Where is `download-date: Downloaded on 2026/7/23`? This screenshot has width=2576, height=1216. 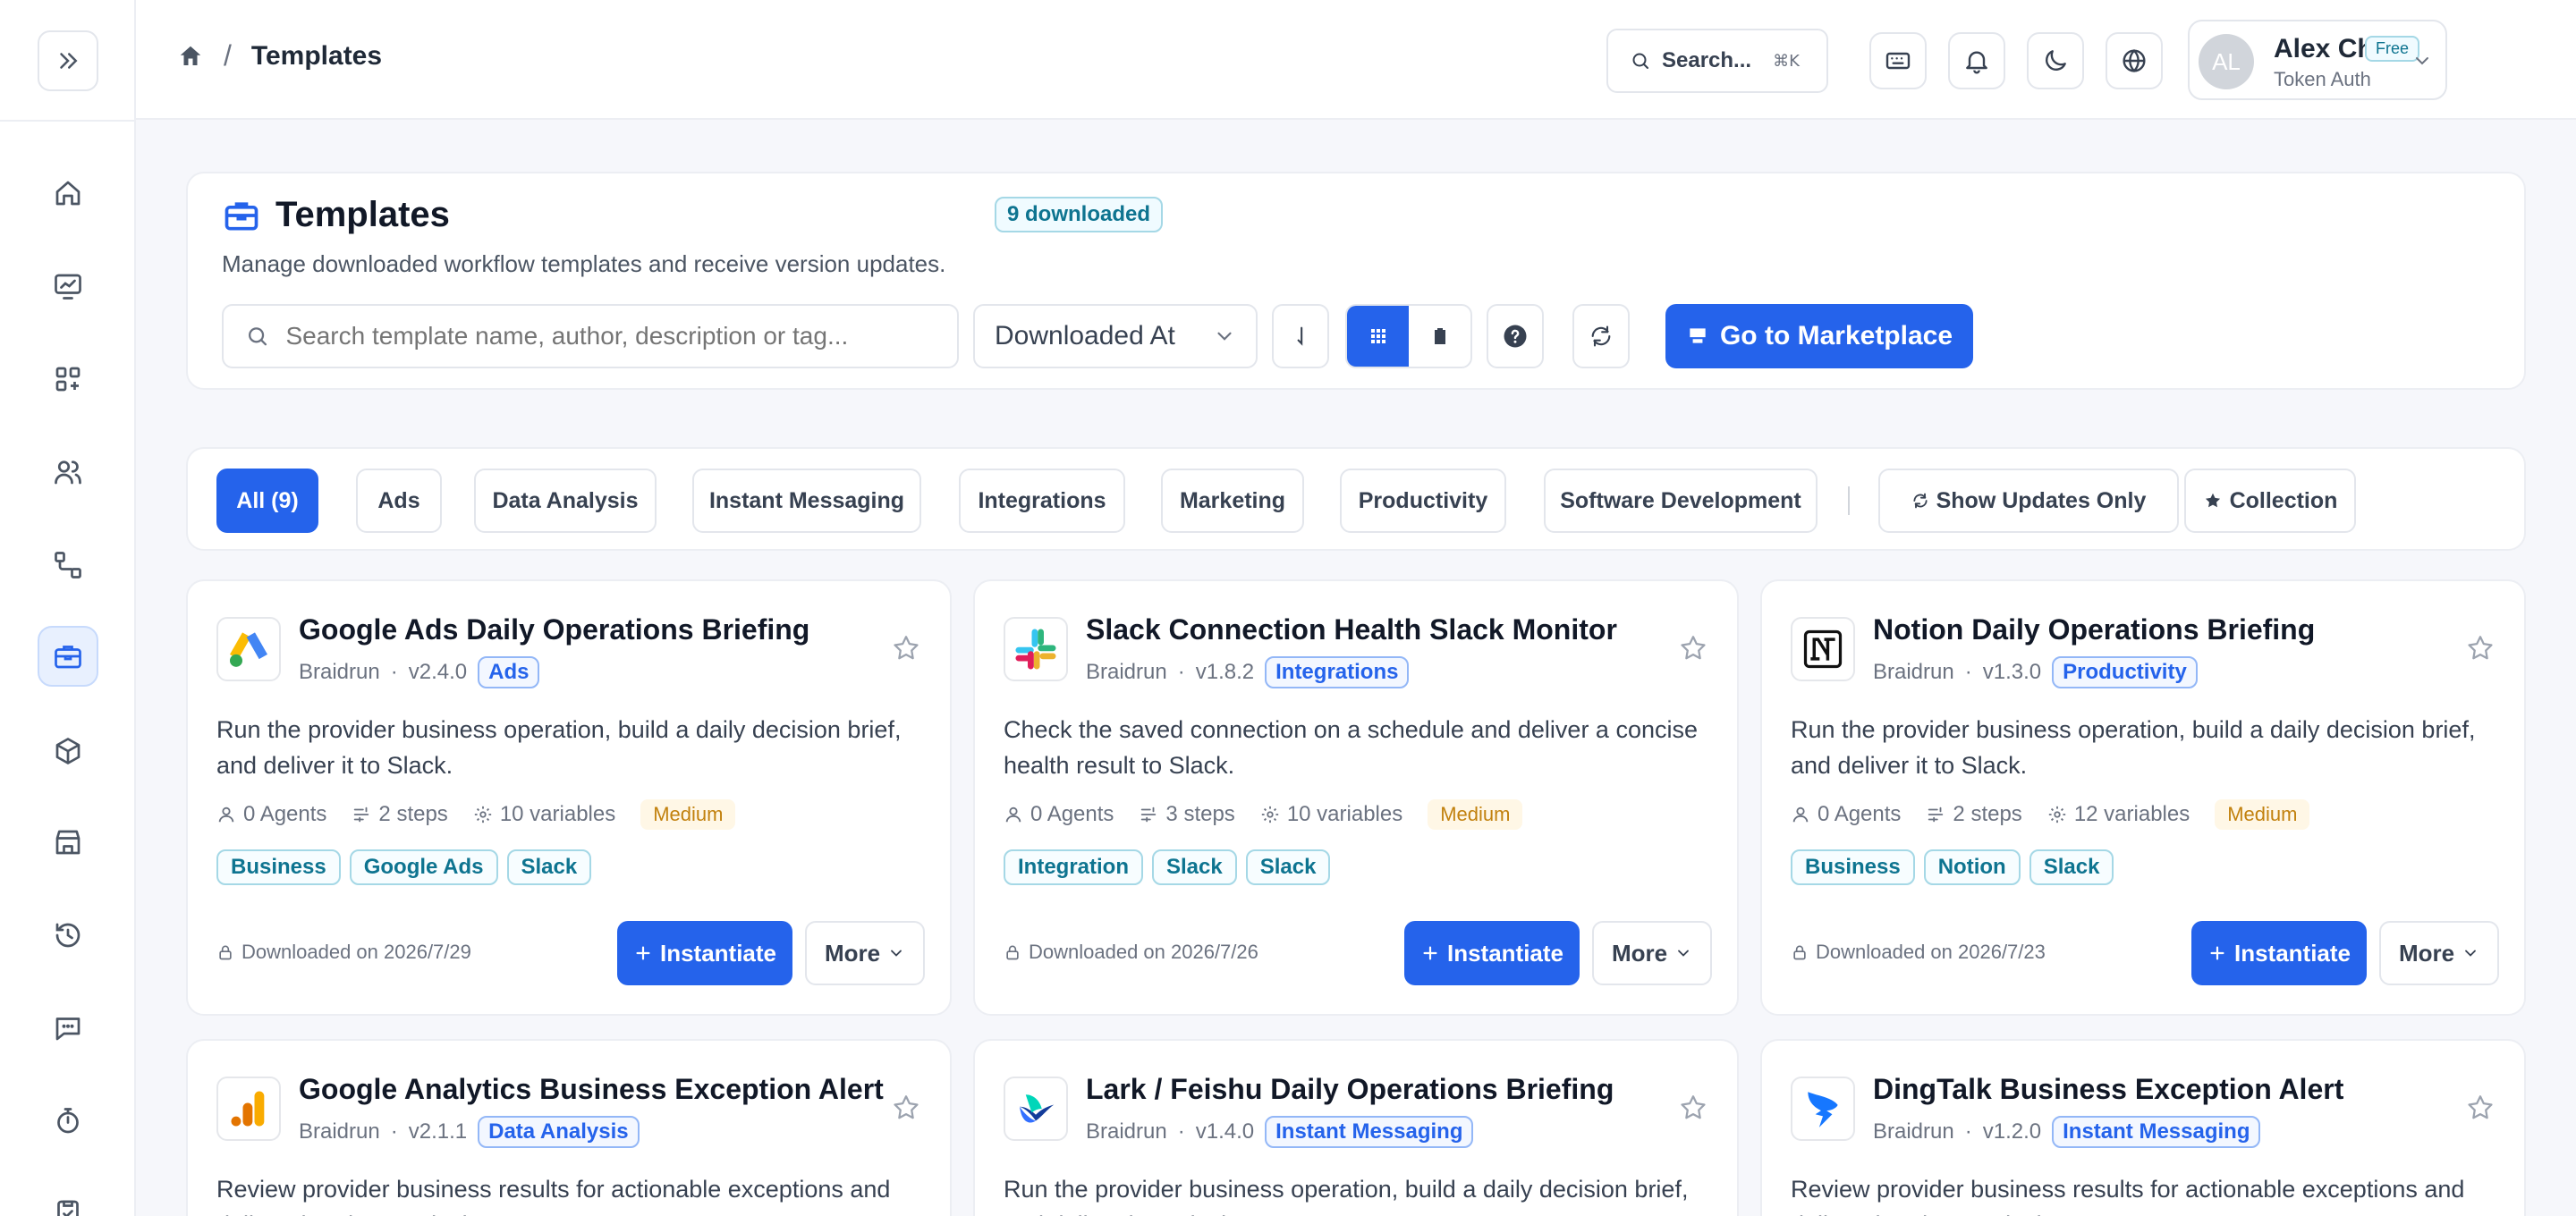
download-date: Downloaded on 2026/7/23 is located at coordinates (1918, 952).